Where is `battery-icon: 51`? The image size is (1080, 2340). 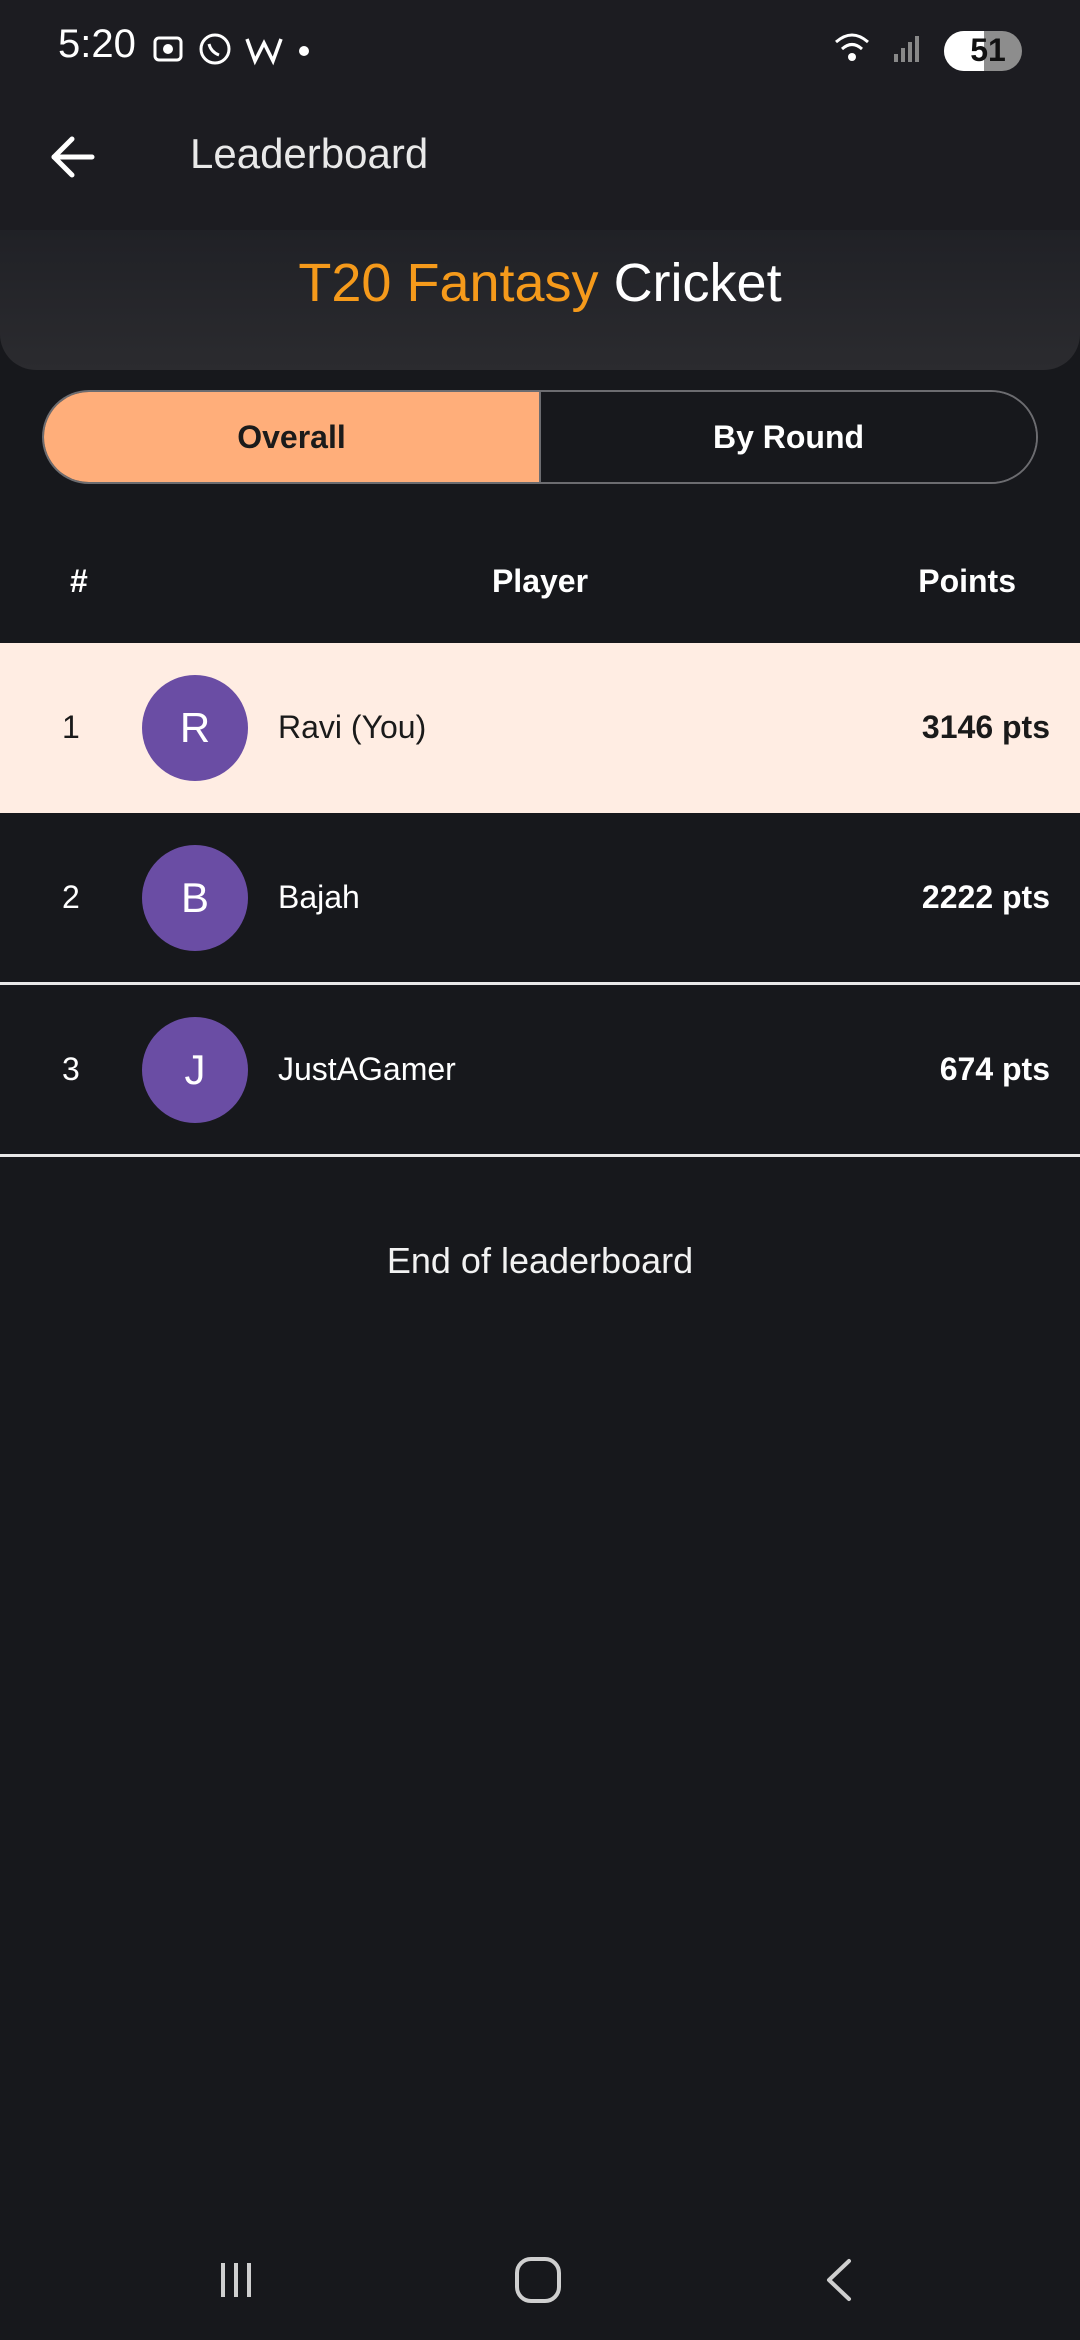 battery-icon: 51 is located at coordinates (983, 50).